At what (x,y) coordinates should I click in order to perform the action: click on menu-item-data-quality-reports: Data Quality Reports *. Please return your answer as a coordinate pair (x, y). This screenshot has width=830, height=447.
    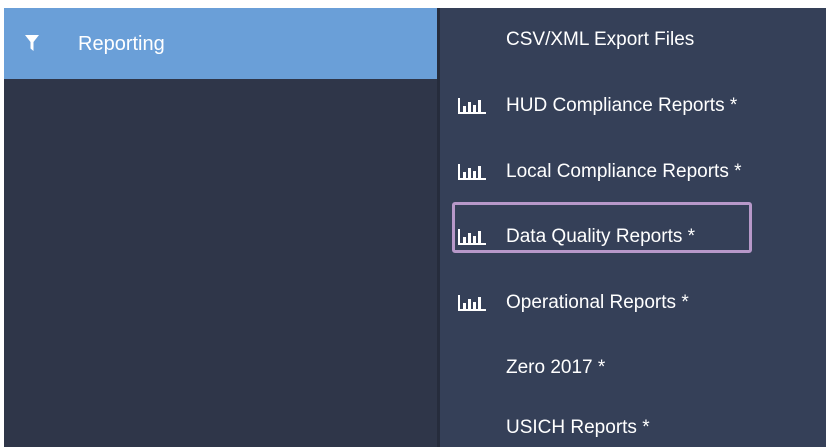
    Looking at the image, I should click on (633, 237).